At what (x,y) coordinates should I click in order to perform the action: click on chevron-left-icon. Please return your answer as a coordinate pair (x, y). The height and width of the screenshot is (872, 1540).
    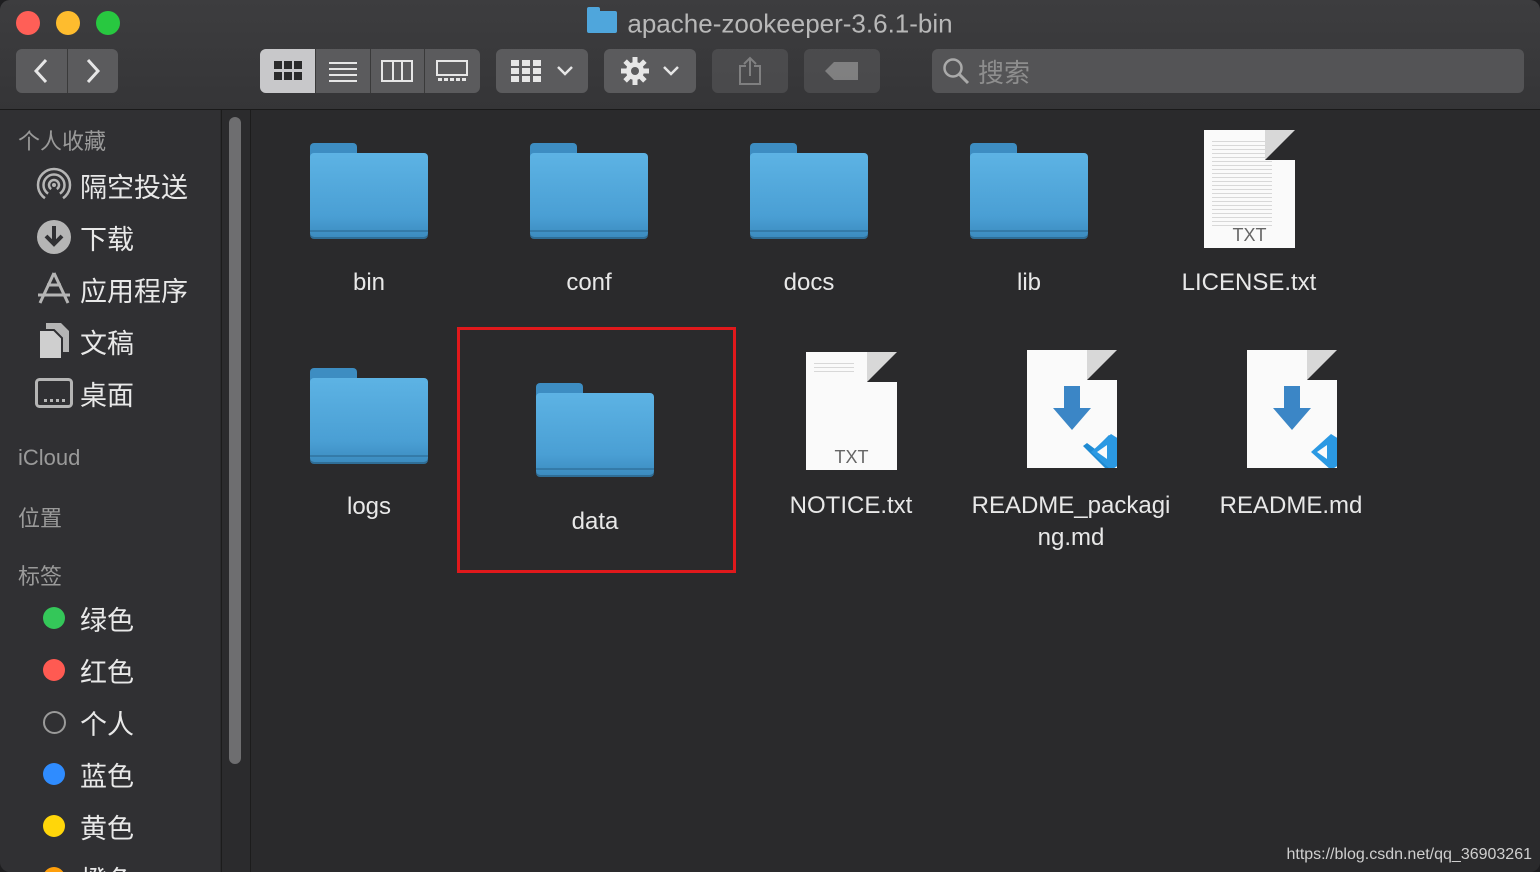
    Looking at the image, I should click on (41, 71).